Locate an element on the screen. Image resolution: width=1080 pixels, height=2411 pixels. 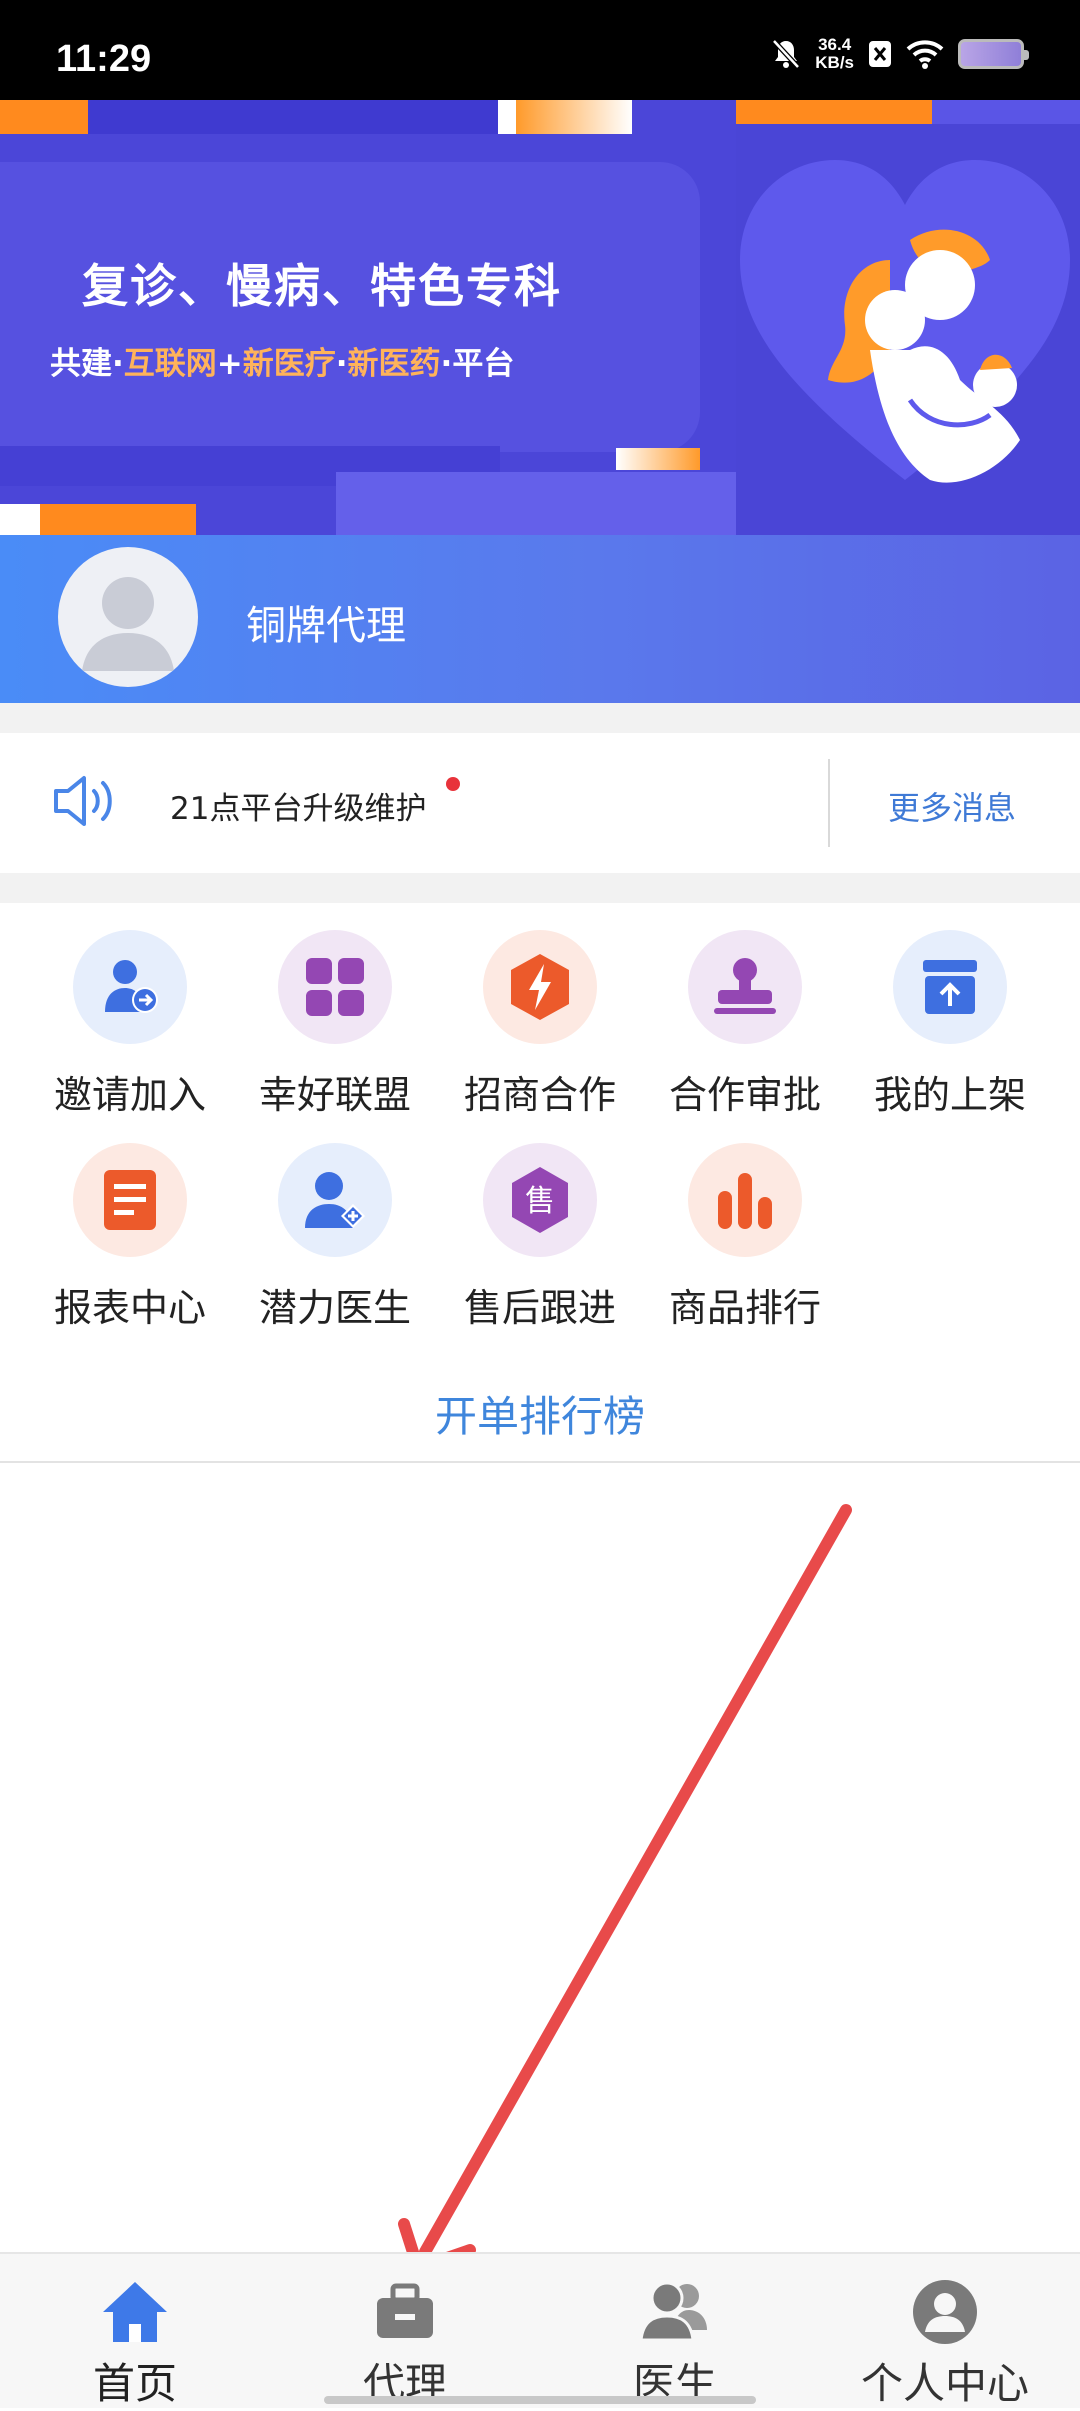
grid-item-invite: 邀请加入 is located at coordinates (130, 1024).